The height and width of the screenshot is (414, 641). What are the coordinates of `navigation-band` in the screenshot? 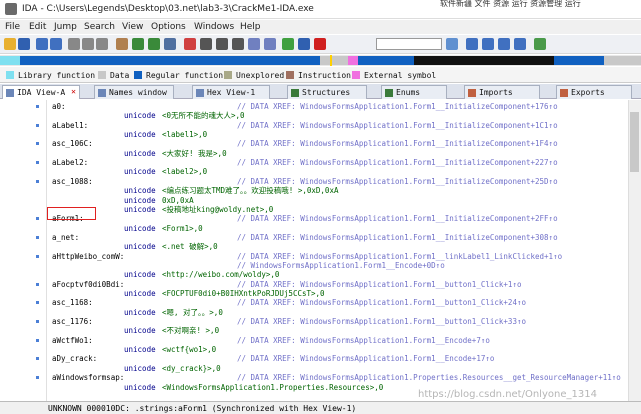 It's located at (320, 60).